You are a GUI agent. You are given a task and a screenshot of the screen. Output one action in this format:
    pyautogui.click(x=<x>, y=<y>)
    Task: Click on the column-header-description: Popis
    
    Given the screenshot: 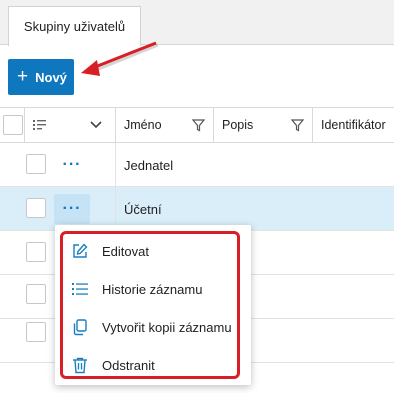 What is the action you would take?
    pyautogui.click(x=237, y=125)
    